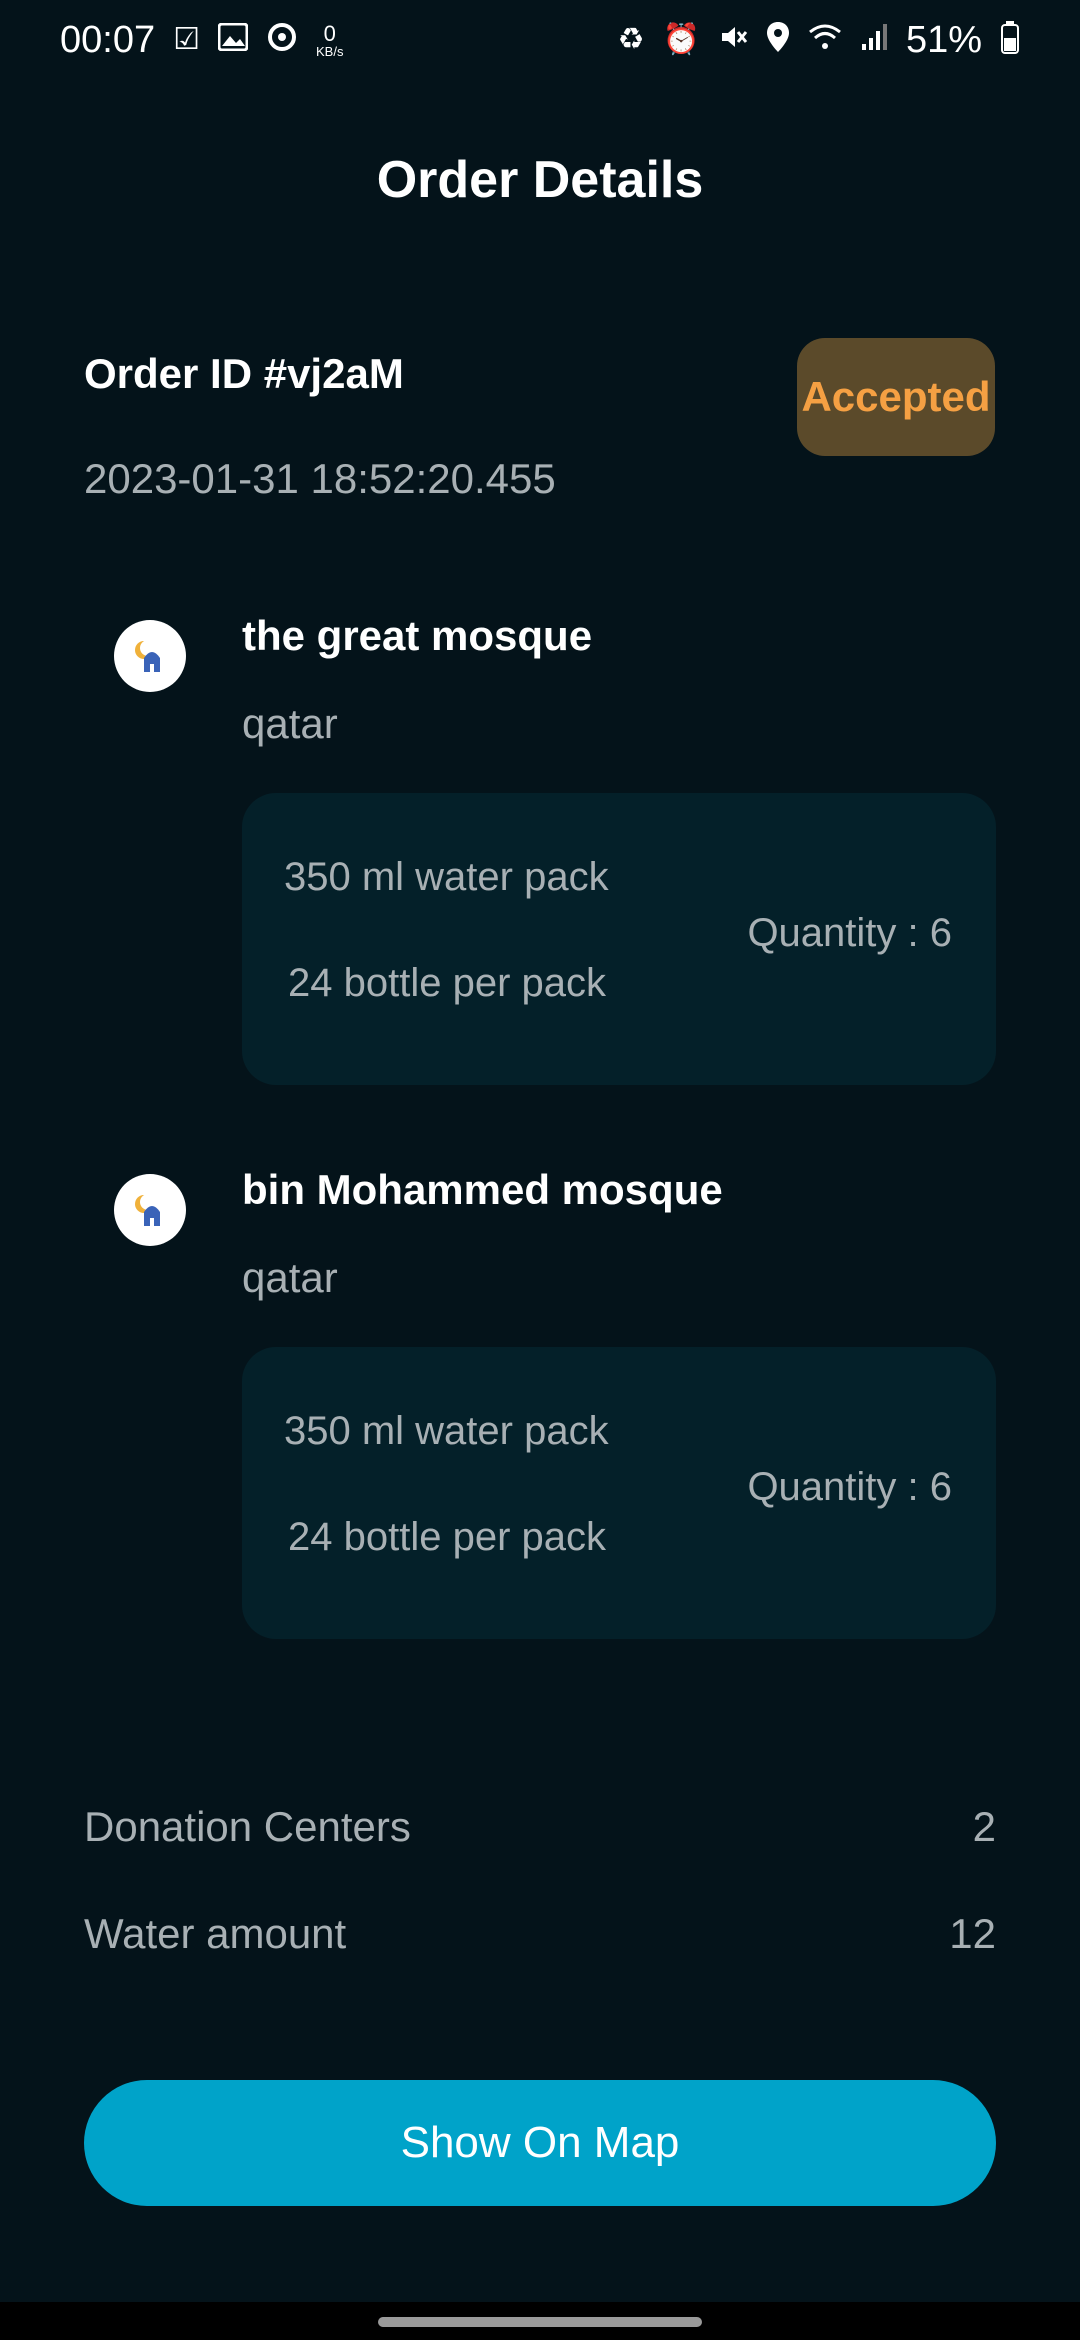  What do you see at coordinates (984, 1826) in the screenshot?
I see `donation-centers-value: 2` at bounding box center [984, 1826].